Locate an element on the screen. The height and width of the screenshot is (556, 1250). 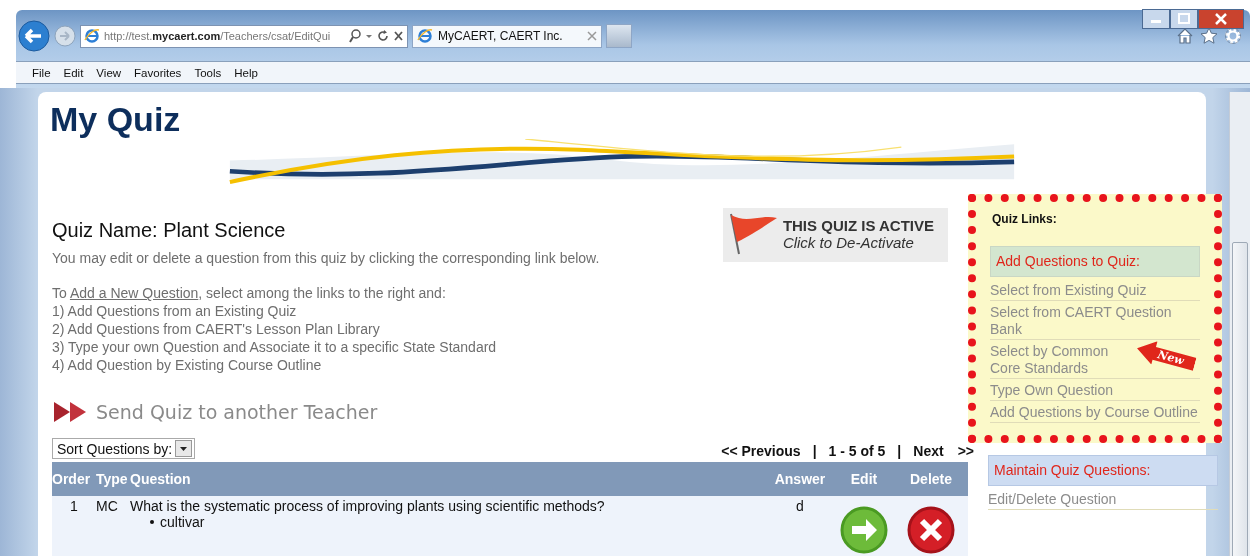
pagination-link: Next is located at coordinates (928, 451).